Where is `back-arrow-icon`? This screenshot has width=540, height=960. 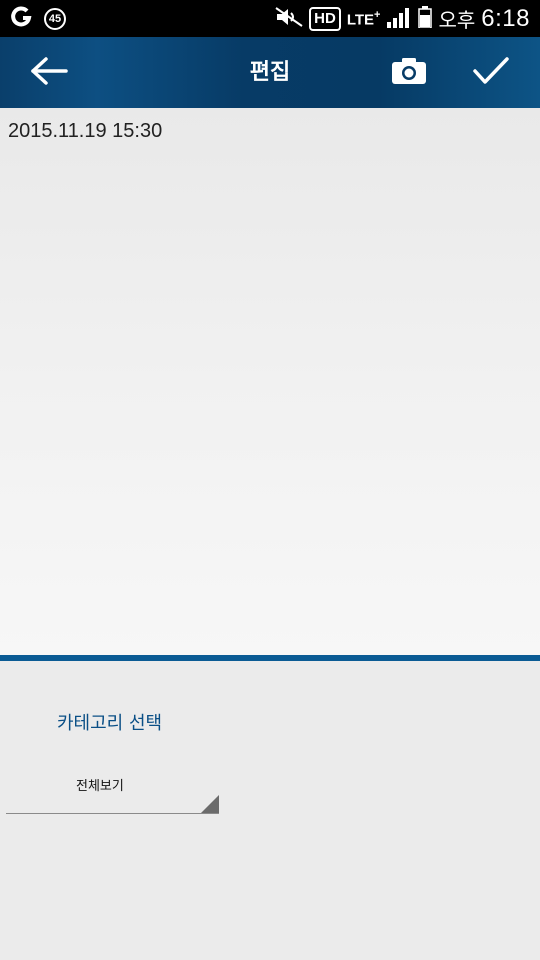 back-arrow-icon is located at coordinates (49, 73).